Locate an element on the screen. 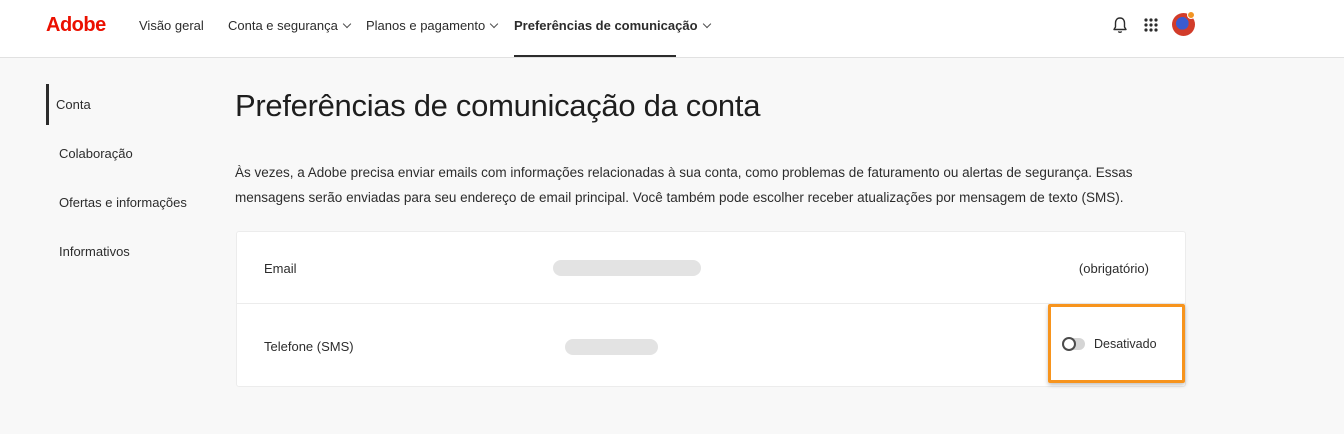  nav-visao-geral: Visão geral is located at coordinates (171, 25).